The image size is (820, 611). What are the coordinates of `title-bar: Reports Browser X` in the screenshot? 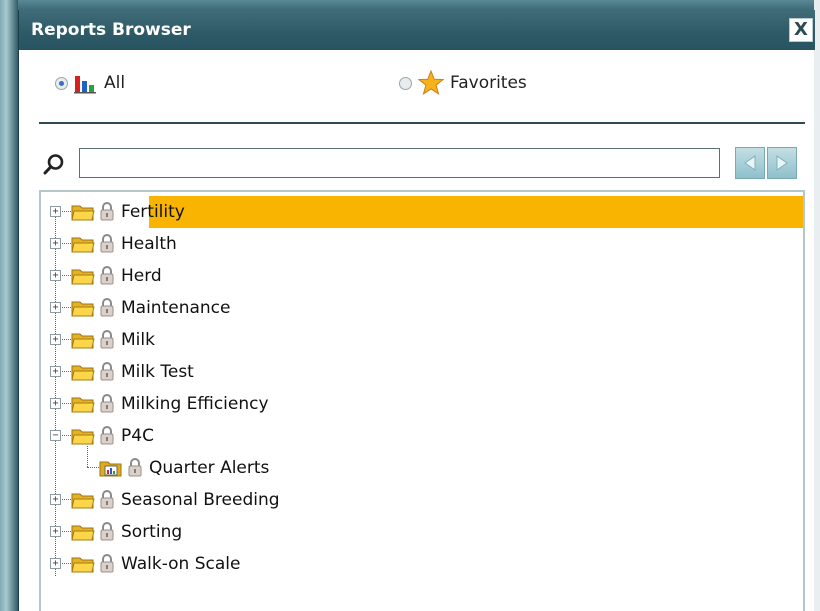 It's located at (417, 30).